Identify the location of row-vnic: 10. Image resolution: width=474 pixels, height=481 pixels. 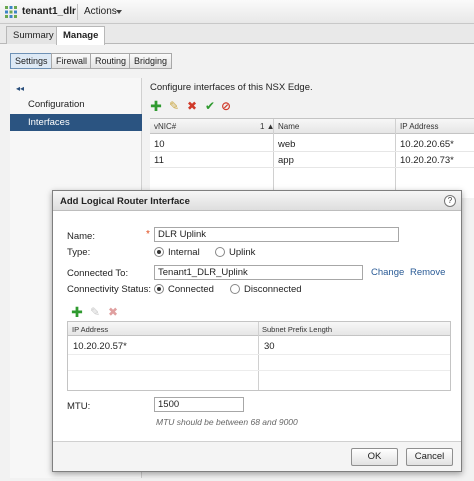
(159, 144).